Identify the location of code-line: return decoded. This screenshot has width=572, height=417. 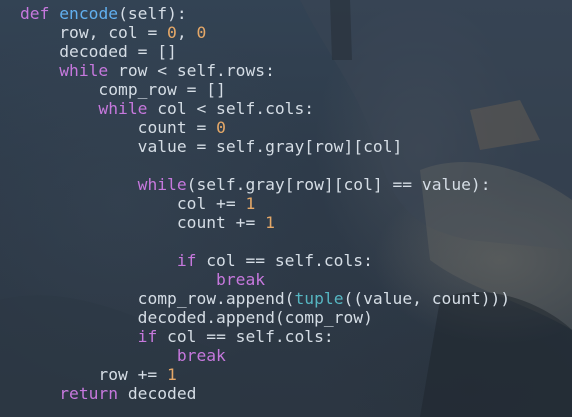
(265, 393).